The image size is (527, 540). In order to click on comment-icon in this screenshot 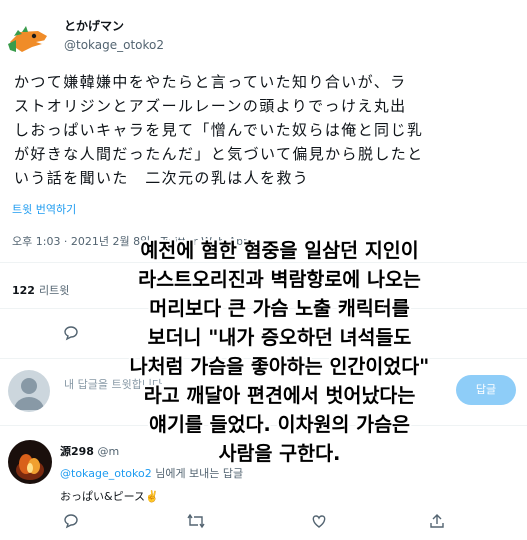, I will do `click(71, 521)`.